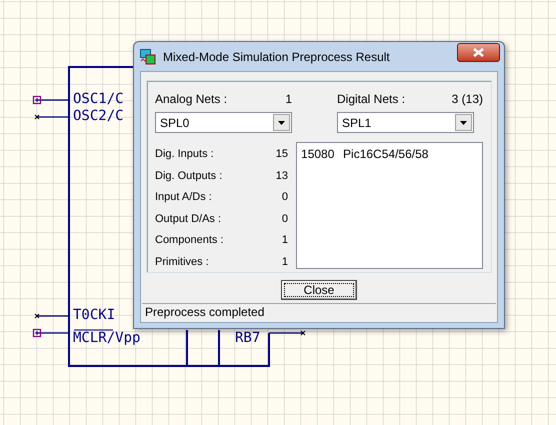  Describe the element at coordinates (318, 154) in the screenshot. I see `list-item-id: 15080` at that location.